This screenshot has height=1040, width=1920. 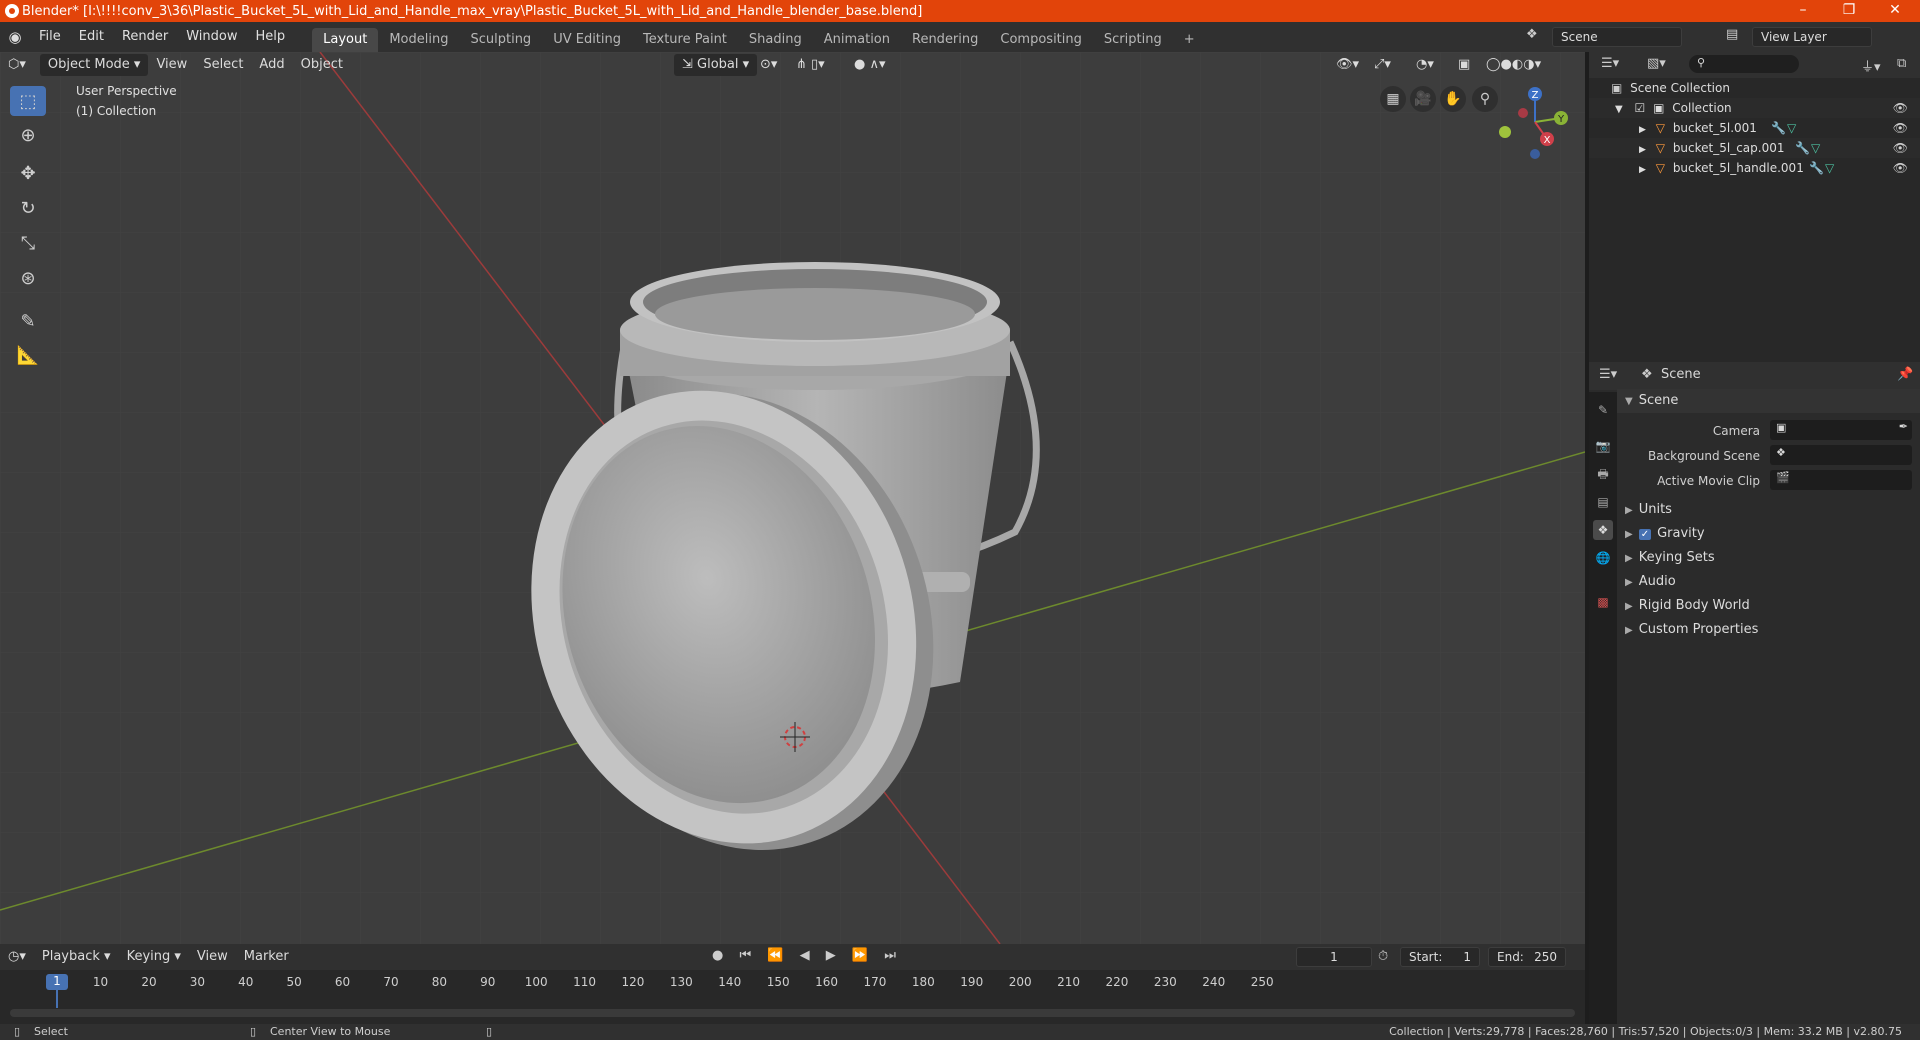 I want to click on tab-animation: Animation, so click(x=857, y=40).